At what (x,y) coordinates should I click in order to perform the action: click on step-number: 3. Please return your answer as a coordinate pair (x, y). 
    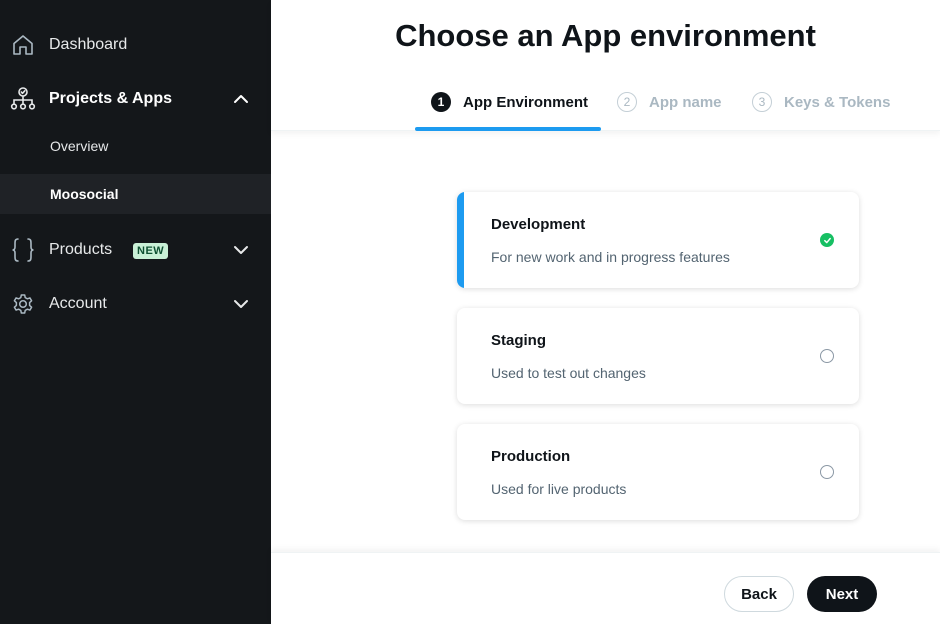
    Looking at the image, I should click on (762, 102).